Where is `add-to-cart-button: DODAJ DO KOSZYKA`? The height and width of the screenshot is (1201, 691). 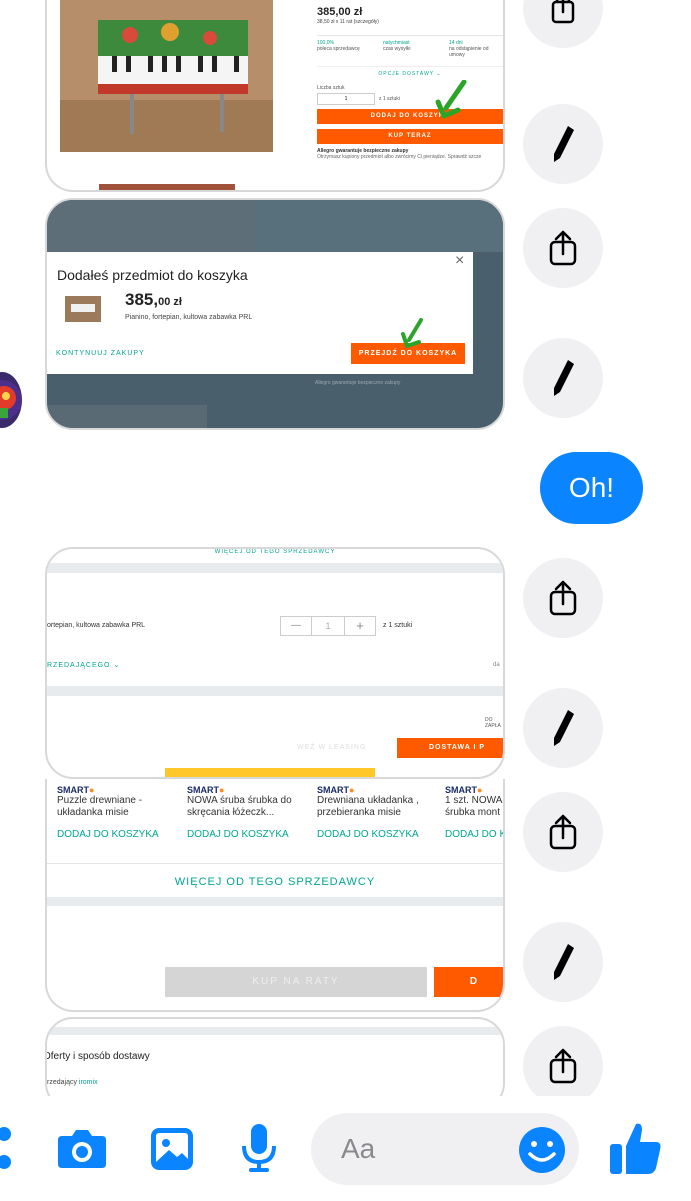
add-to-cart-button: DODAJ DO KOSZYKA is located at coordinates (410, 116).